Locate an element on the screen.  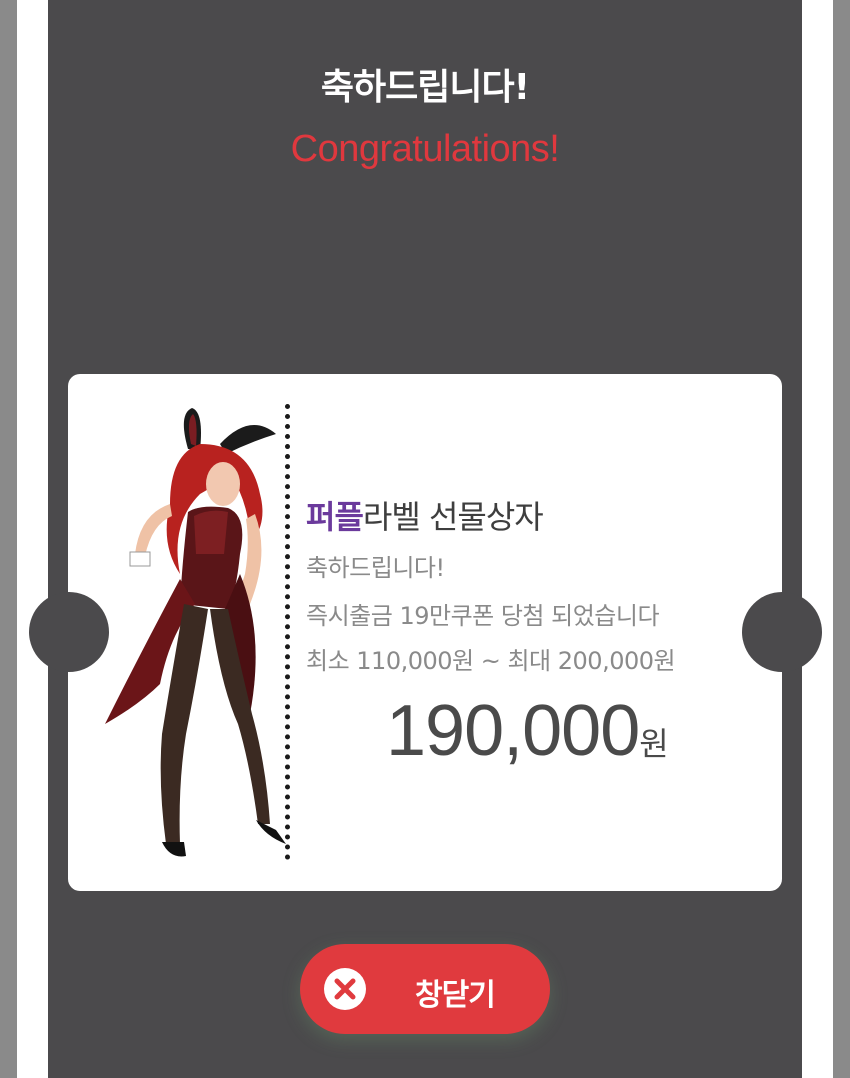
ticket-notch-right is located at coordinates (782, 632).